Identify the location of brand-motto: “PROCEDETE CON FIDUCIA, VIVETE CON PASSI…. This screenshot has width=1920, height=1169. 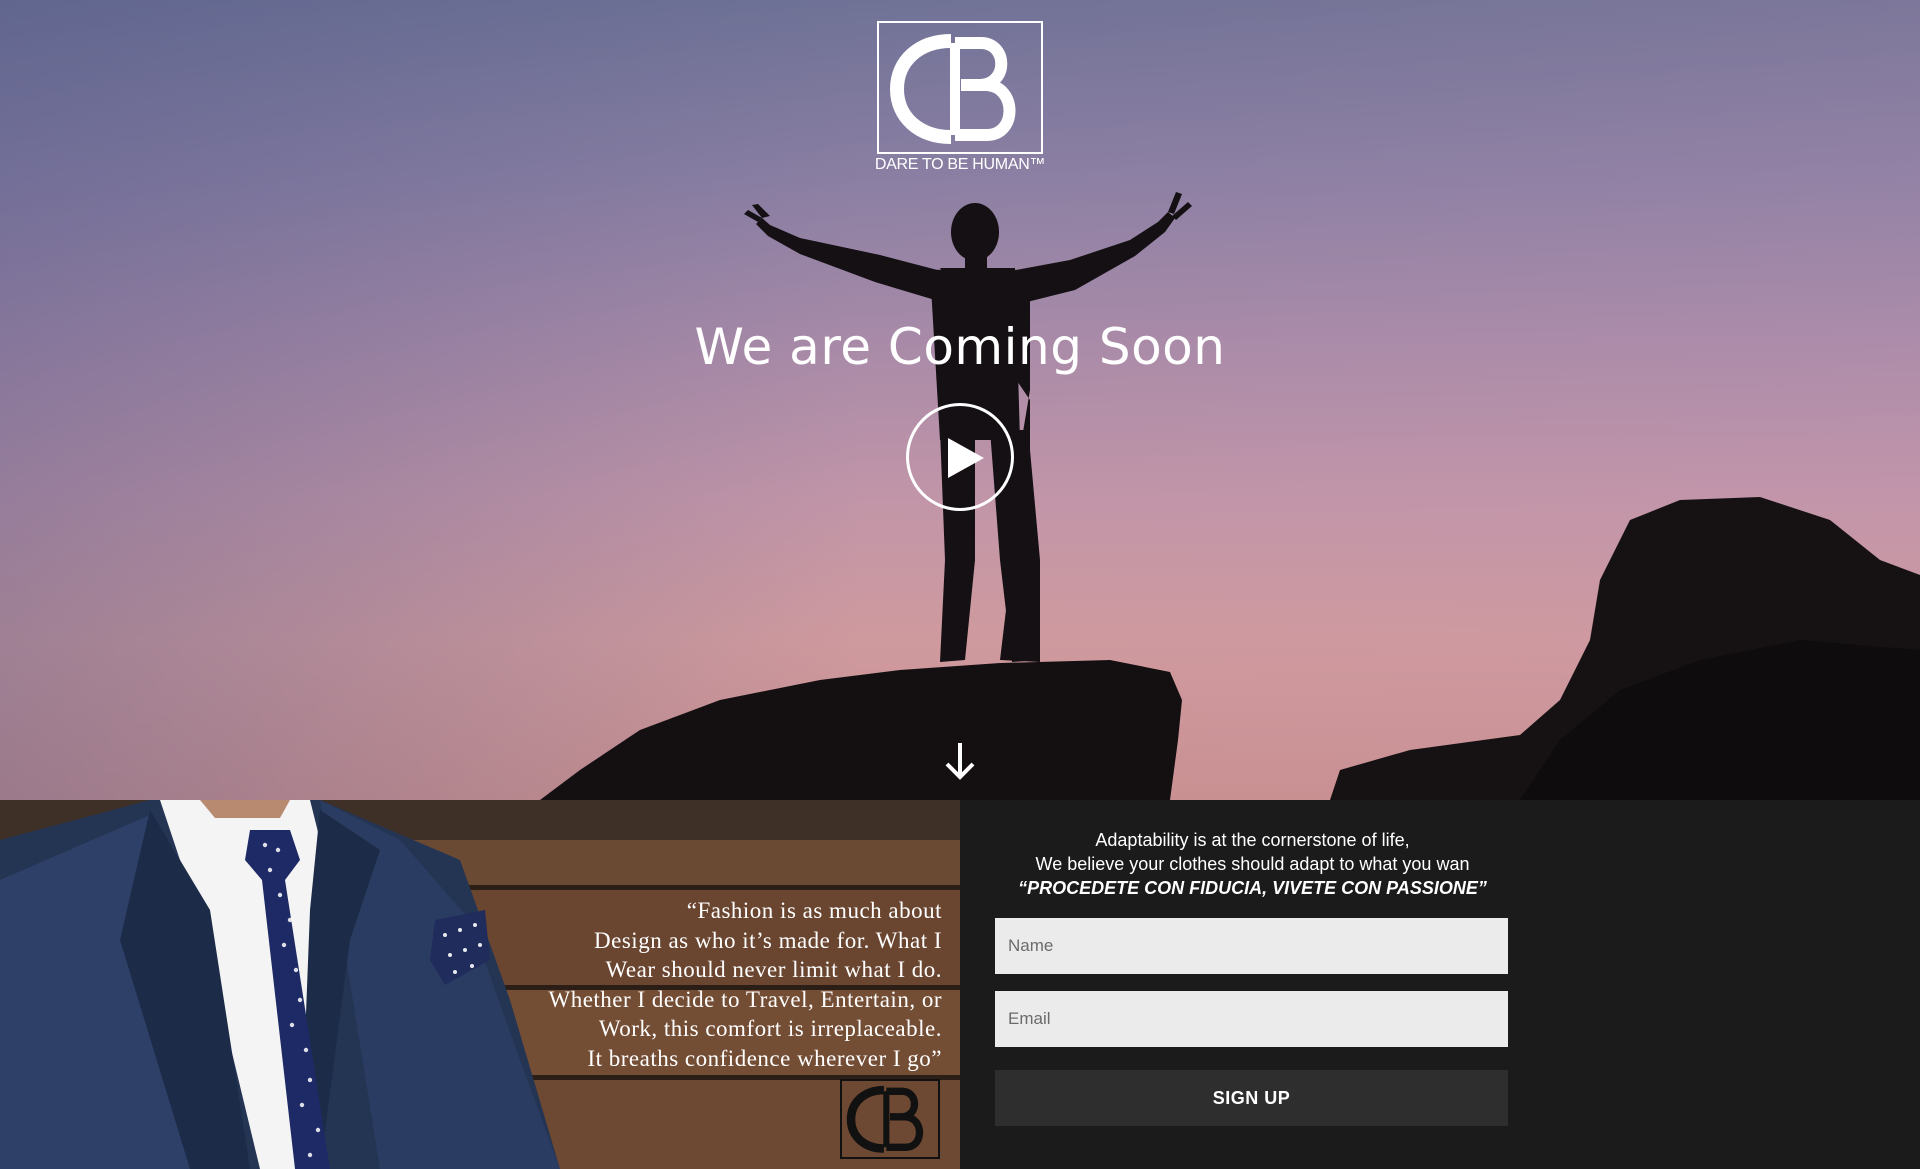
(1252, 888).